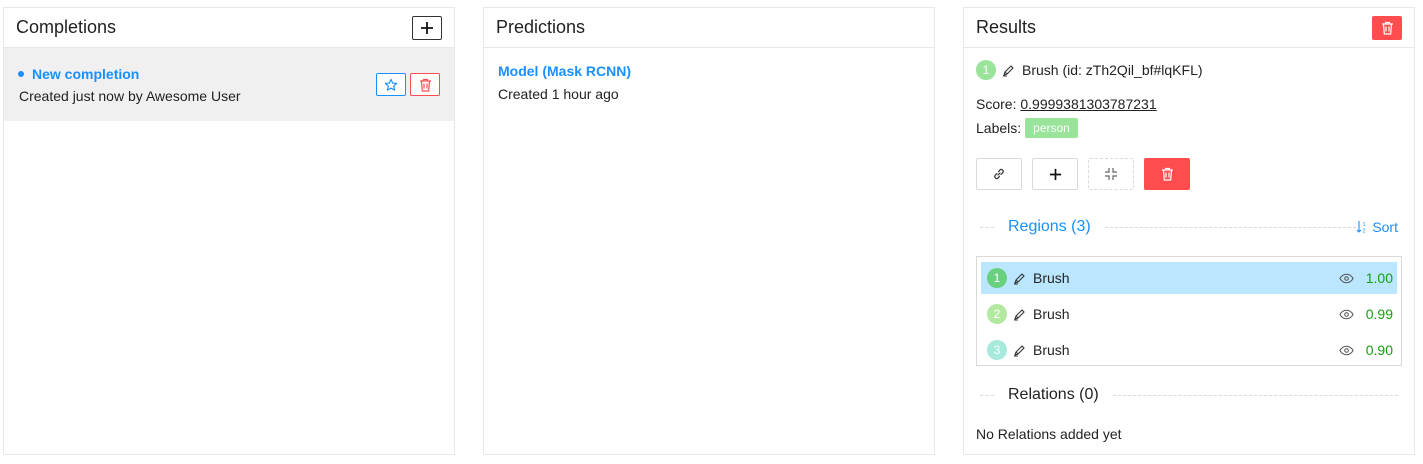 This screenshot has width=1423, height=464. Describe the element at coordinates (130, 96) in the screenshot. I see `completion-subtitle: Created just now by Awesome User` at that location.